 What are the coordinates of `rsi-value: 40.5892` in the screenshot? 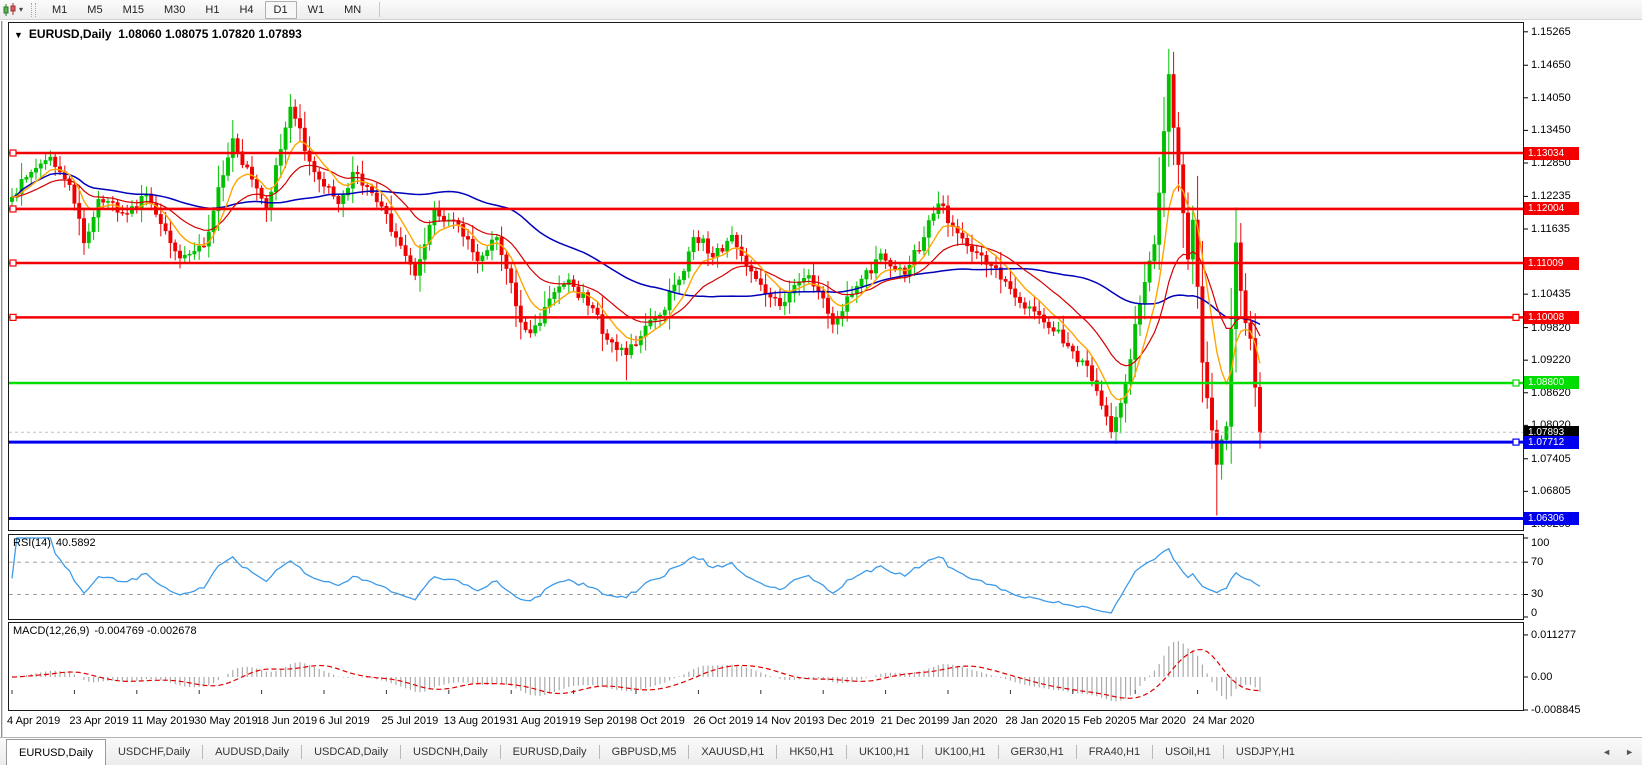 It's located at (75, 543).